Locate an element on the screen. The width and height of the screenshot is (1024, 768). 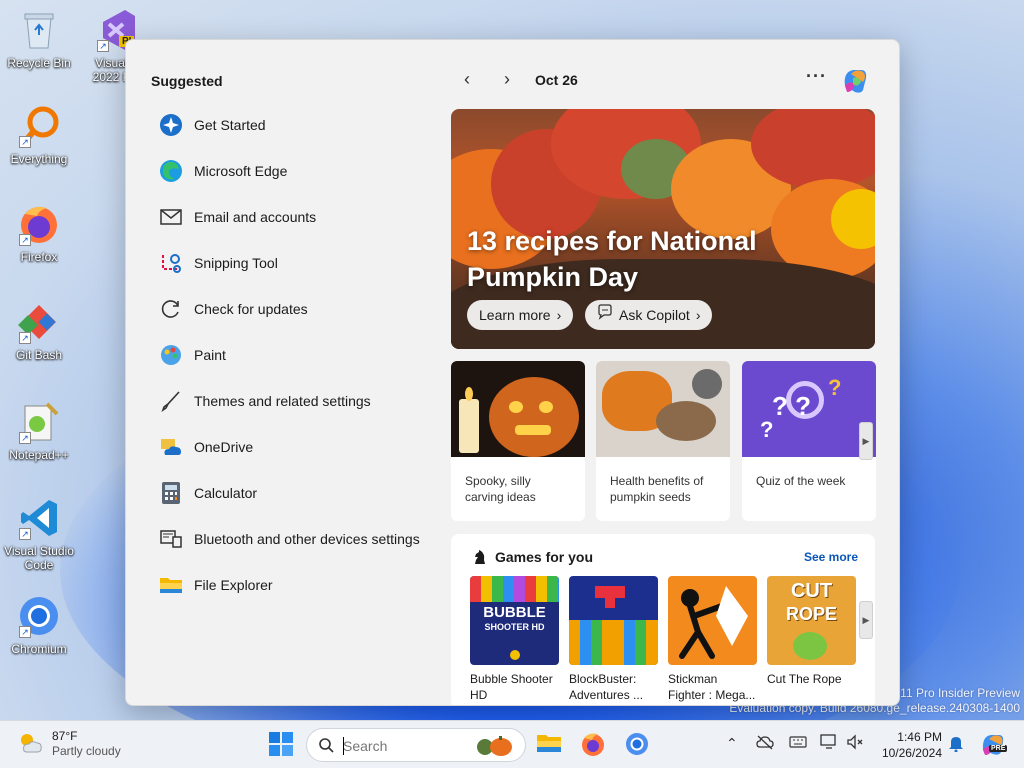
desktop-icon-label: Recycle Bin is located at coordinates (39, 63).